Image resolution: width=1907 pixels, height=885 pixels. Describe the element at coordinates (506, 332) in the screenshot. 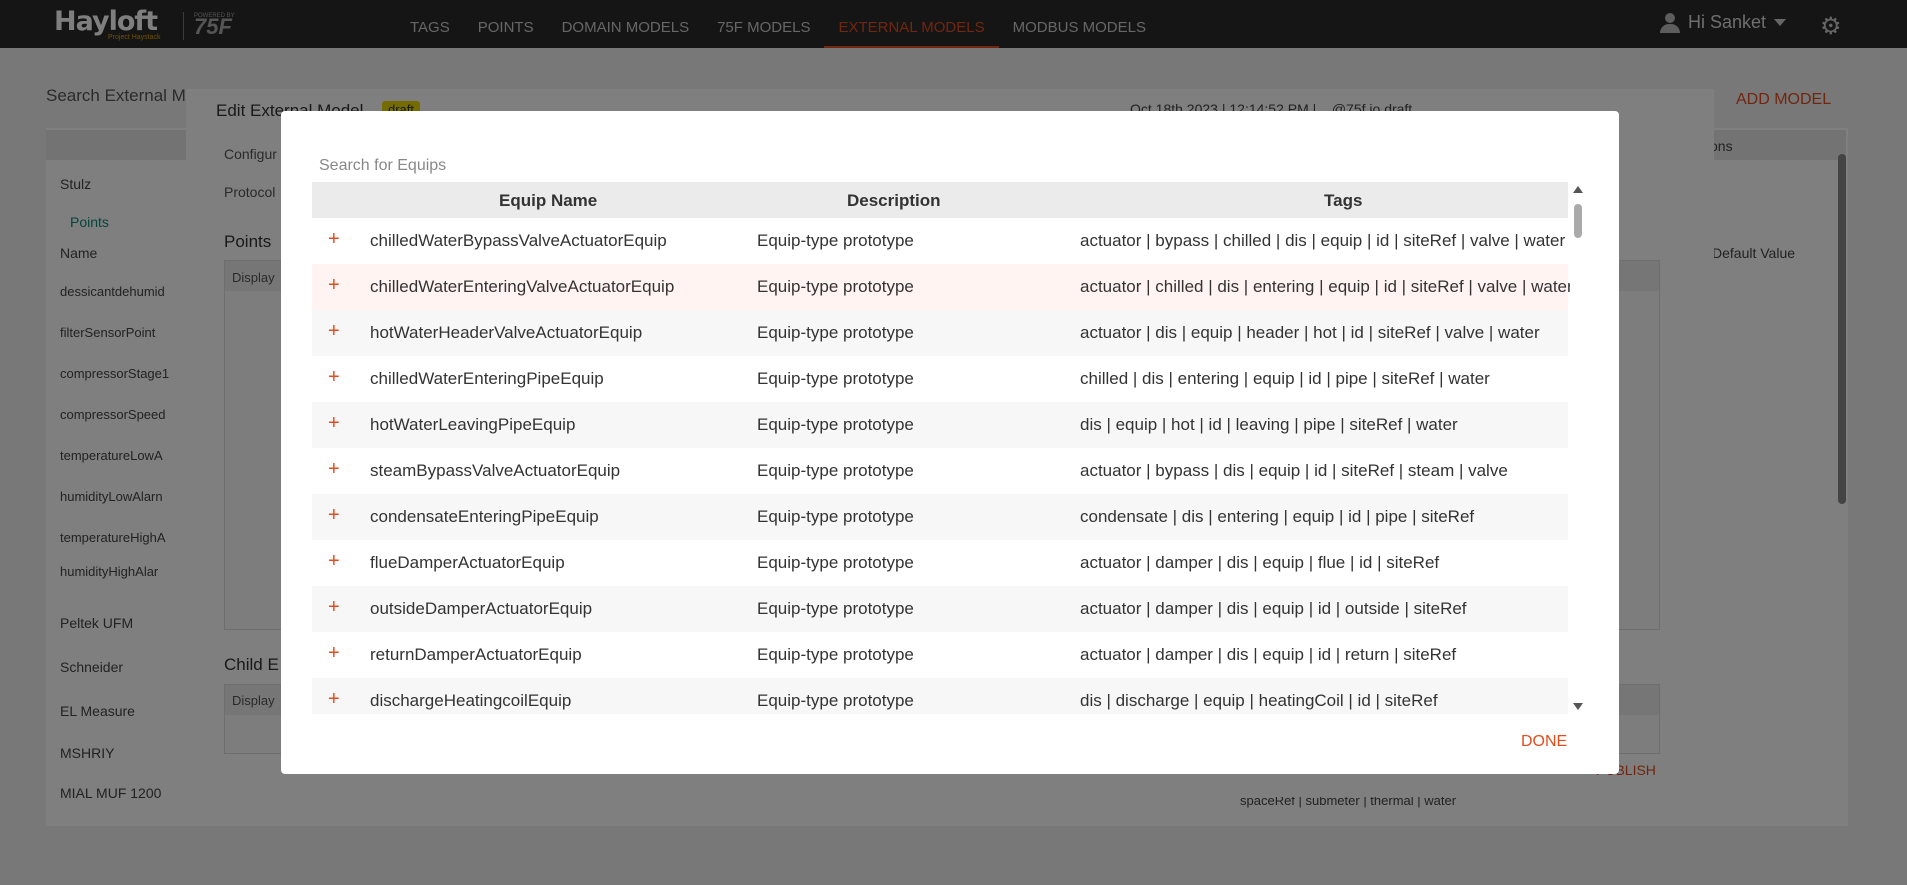

I see `equip-name: hotWaterHeaderValveActuatorEquip` at that location.